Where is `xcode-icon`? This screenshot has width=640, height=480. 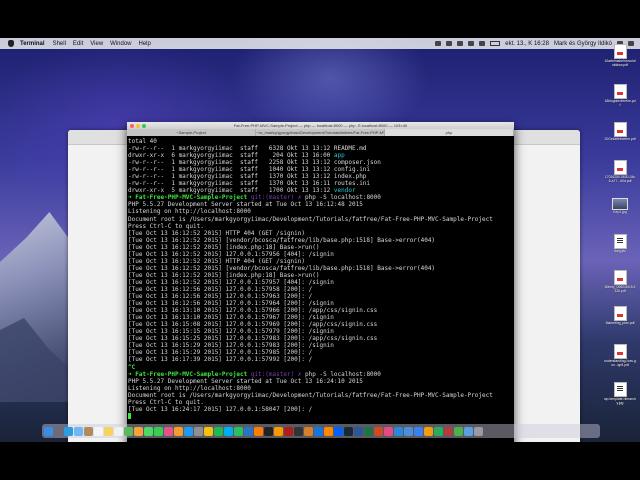
xcode-icon is located at coordinates (318, 431).